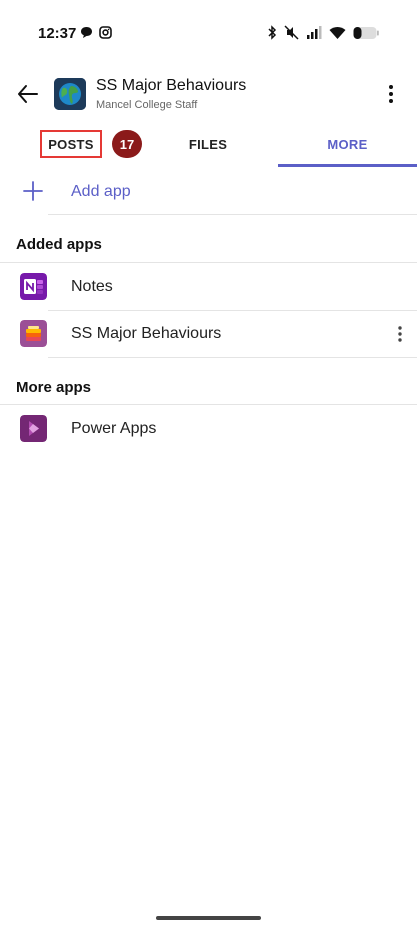  Describe the element at coordinates (147, 105) in the screenshot. I see `team-subtitle: Mancel College Staff` at that location.